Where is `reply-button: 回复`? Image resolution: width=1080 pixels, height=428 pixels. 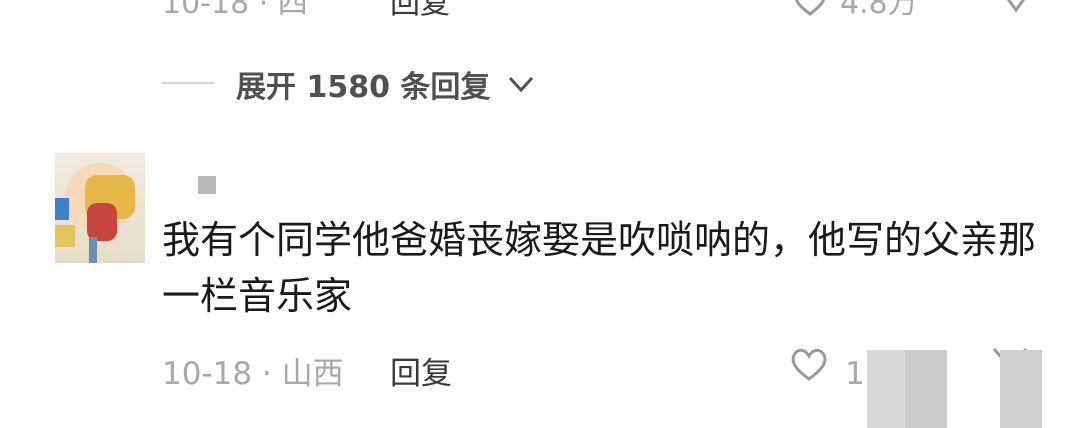 reply-button: 回复 is located at coordinates (421, 370).